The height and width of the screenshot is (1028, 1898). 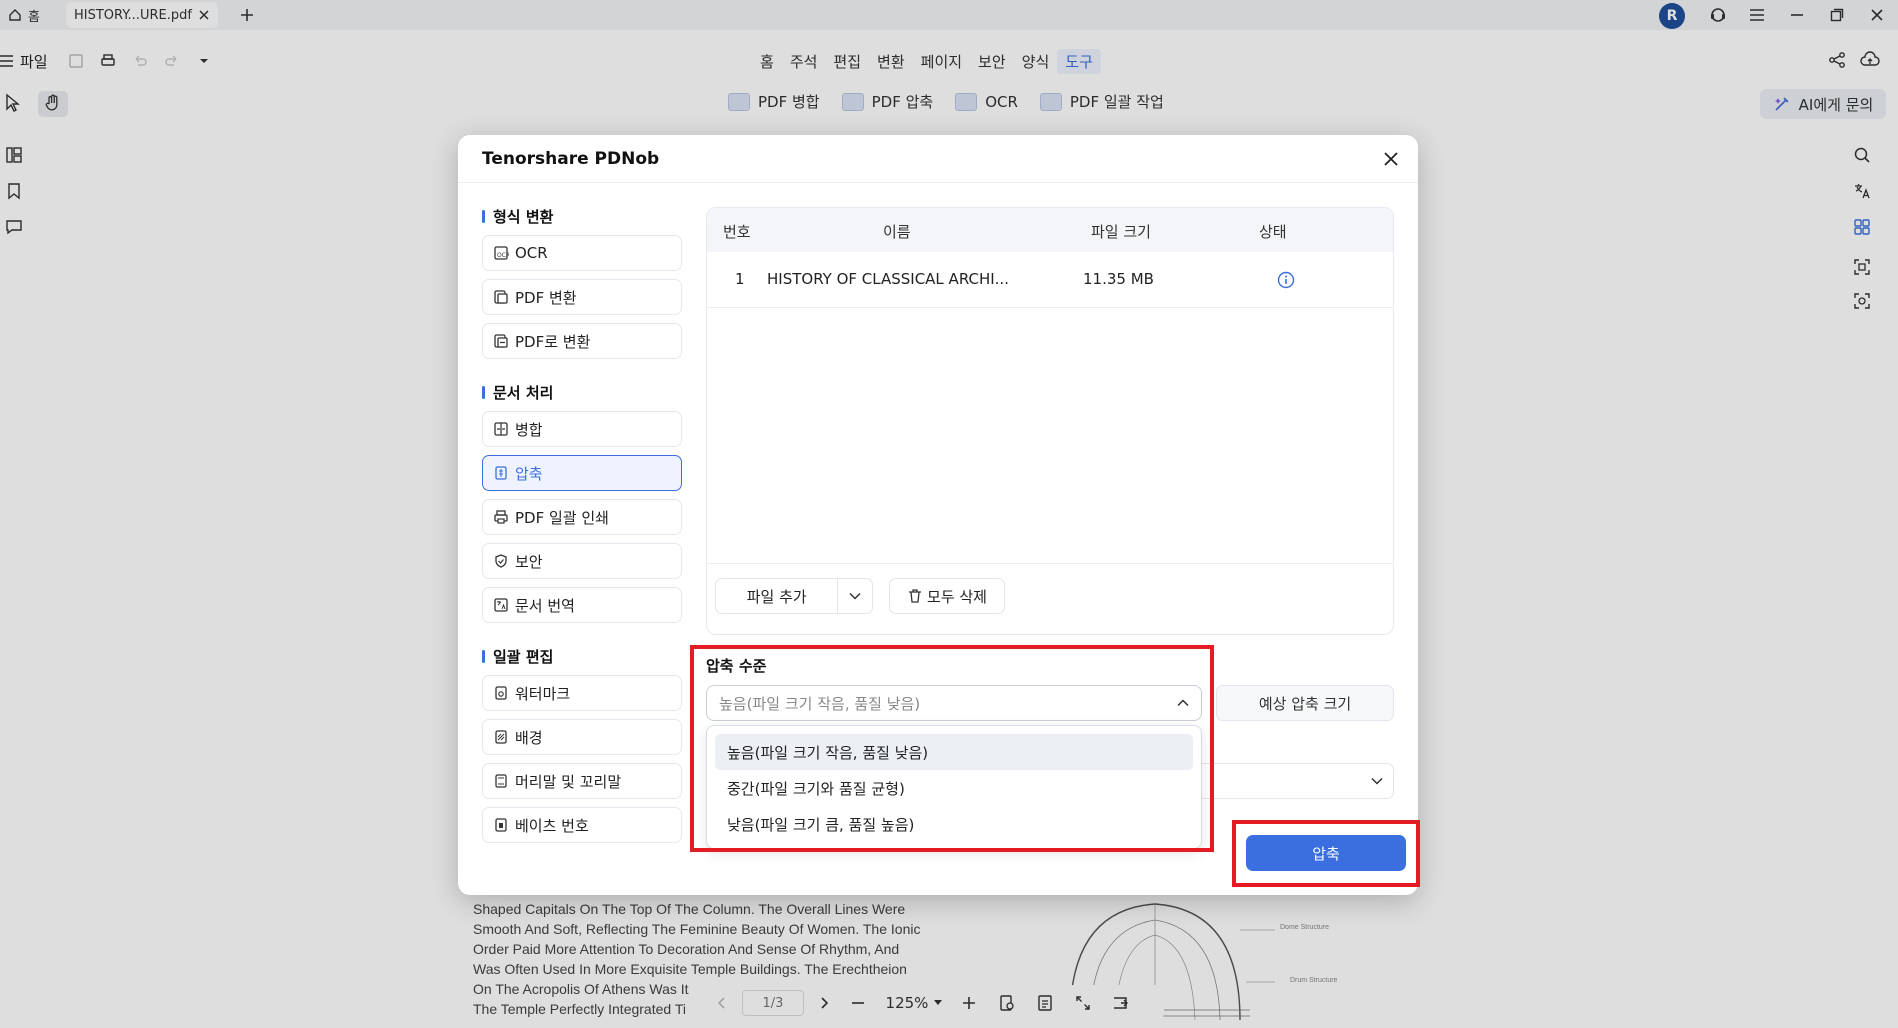 I want to click on table-divider, so click(x=1050, y=563).